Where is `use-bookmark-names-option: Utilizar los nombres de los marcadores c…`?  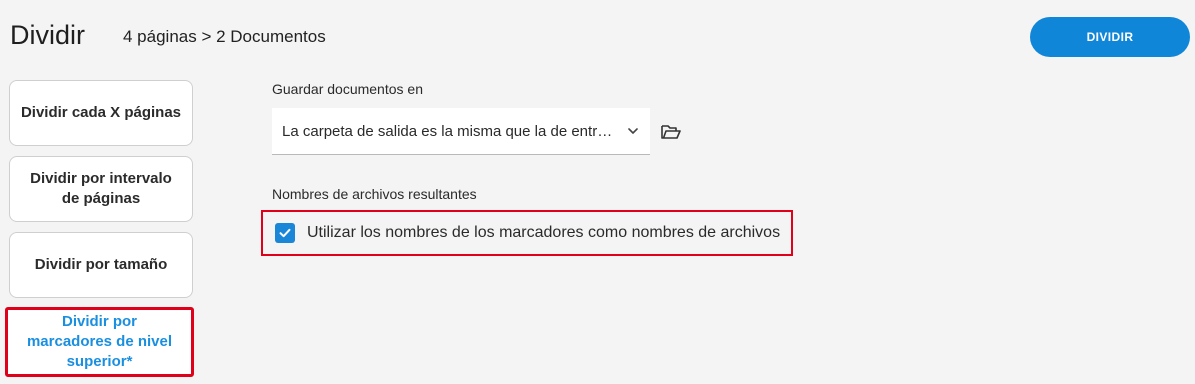 use-bookmark-names-option: Utilizar los nombres de los marcadores c… is located at coordinates (527, 233).